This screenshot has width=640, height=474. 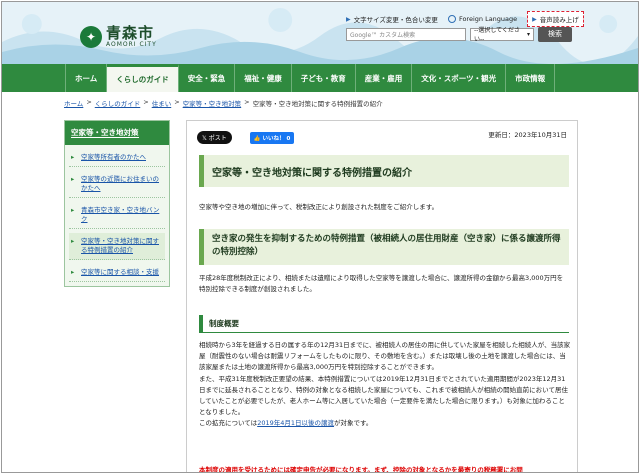 I want to click on sidebar-title: 空家等・空き地対策, so click(x=117, y=133).